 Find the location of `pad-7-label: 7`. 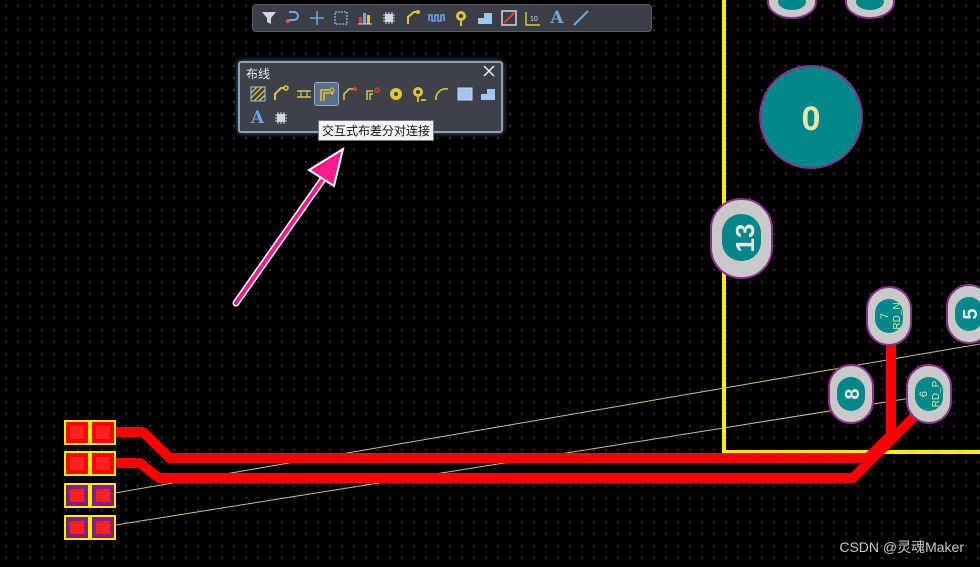

pad-7-label: 7 is located at coordinates (885, 316).